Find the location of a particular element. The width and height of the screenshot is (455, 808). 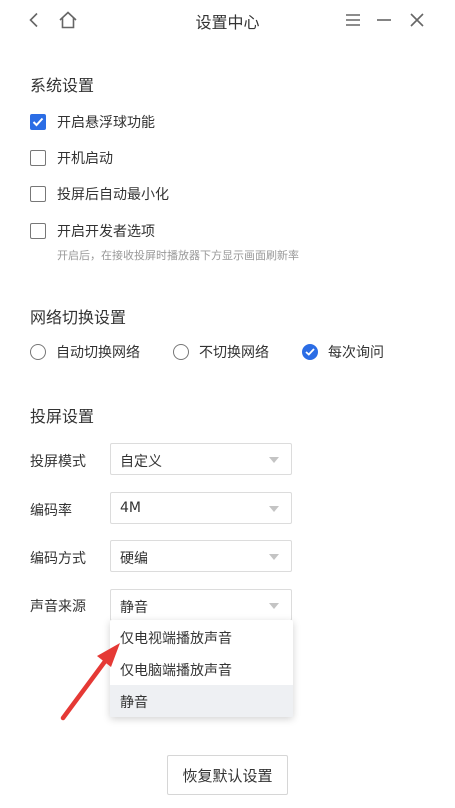

floating-ball-label: 开启悬浮球功能 is located at coordinates (106, 123).